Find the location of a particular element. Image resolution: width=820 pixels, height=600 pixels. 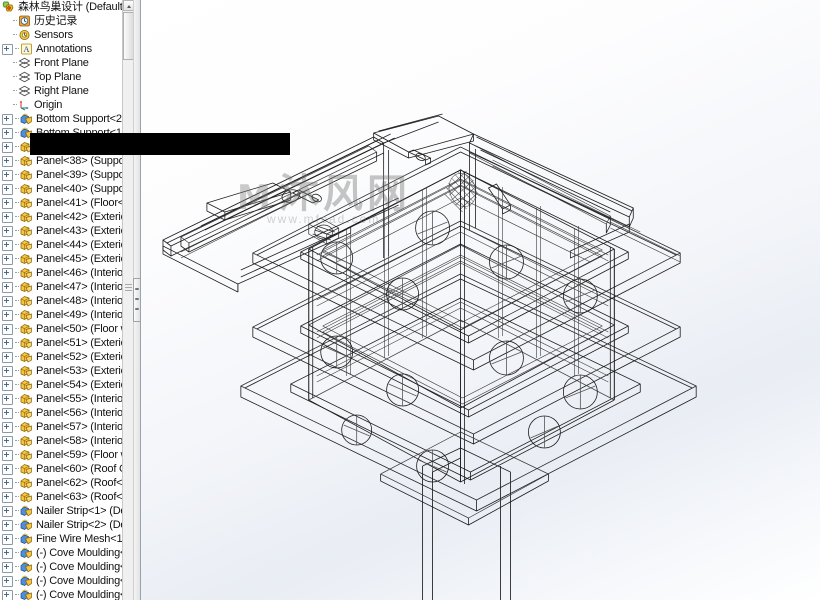

tree-item: Origin is located at coordinates (64, 105).